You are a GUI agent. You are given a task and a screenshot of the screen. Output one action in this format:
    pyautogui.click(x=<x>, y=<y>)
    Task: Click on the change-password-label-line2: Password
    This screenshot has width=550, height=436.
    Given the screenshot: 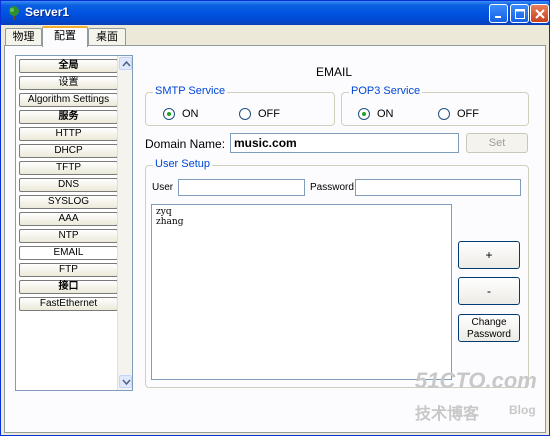 What is the action you would take?
    pyautogui.click(x=489, y=334)
    